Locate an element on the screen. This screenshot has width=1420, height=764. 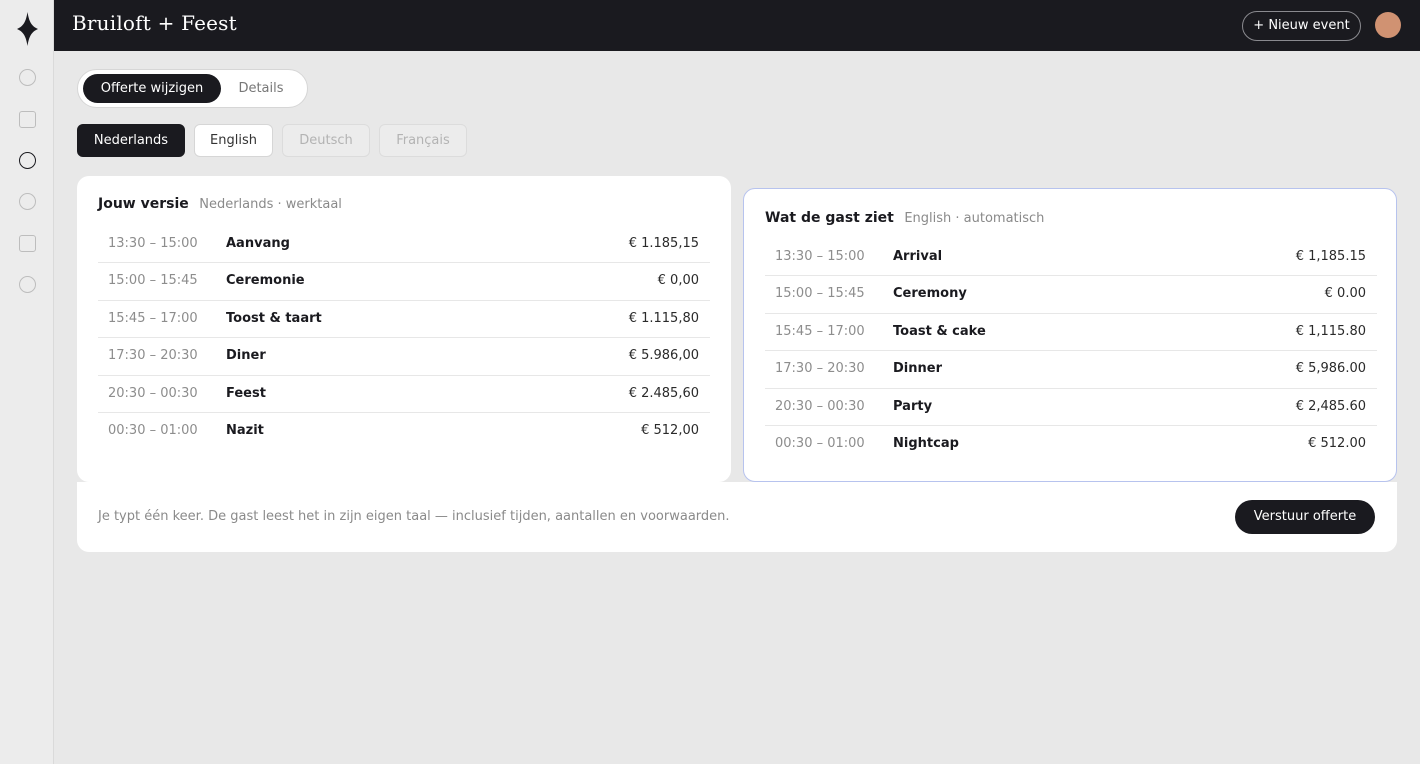
row-name: Nightcap is located at coordinates (926, 443).